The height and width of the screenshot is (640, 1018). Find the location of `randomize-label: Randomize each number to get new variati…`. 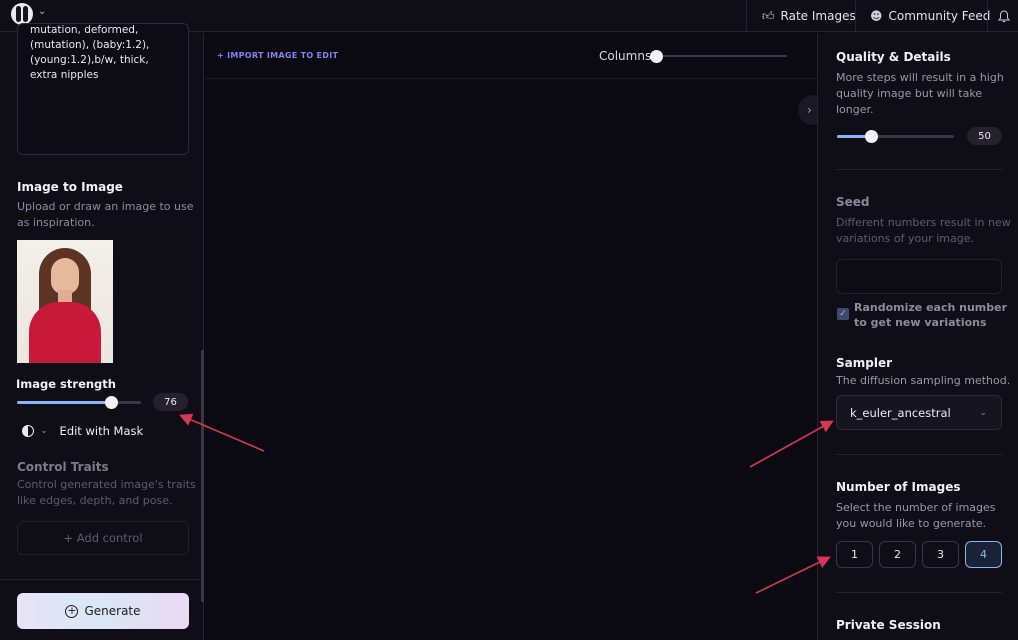

randomize-label: Randomize each number to get new variati… is located at coordinates (931, 315).